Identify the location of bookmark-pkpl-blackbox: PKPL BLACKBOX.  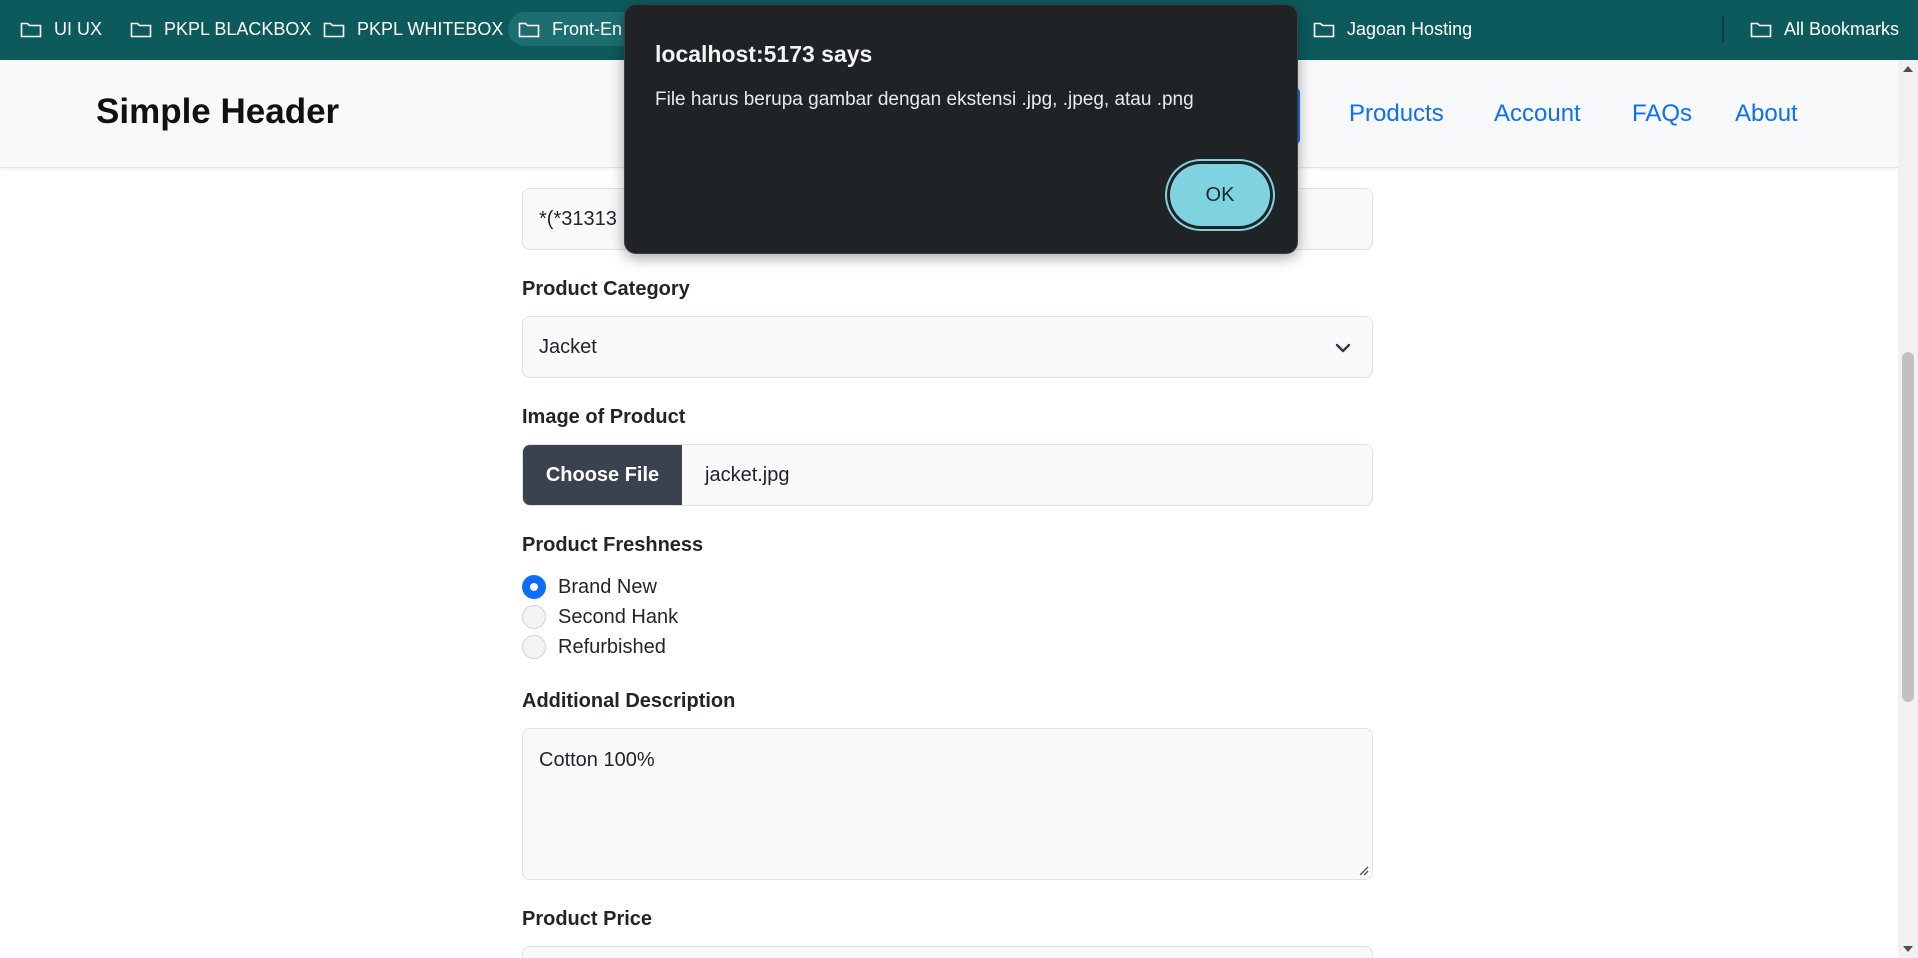
(220, 29).